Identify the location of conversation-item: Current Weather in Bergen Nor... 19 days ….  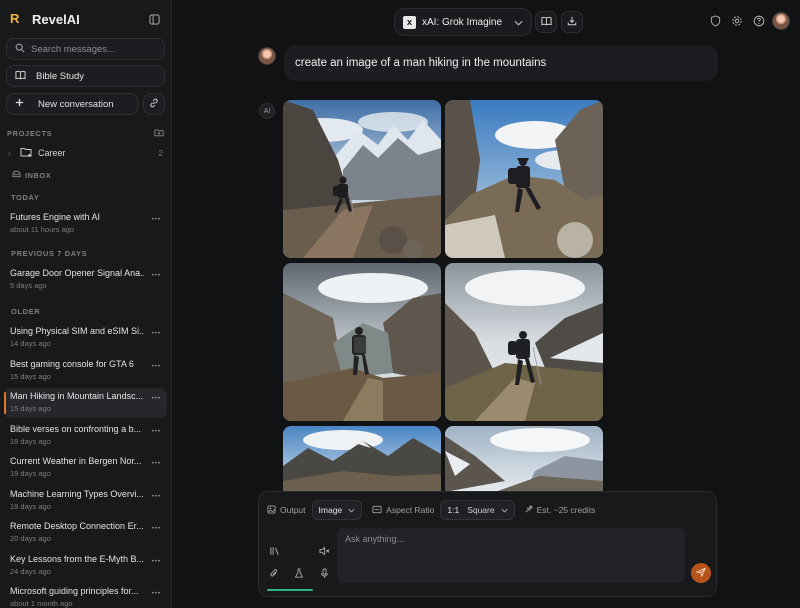
(85, 468).